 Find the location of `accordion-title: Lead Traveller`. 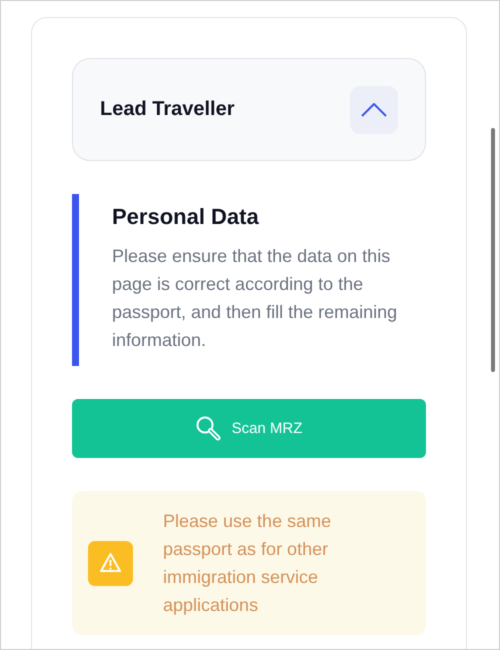

accordion-title: Lead Traveller is located at coordinates (167, 109).